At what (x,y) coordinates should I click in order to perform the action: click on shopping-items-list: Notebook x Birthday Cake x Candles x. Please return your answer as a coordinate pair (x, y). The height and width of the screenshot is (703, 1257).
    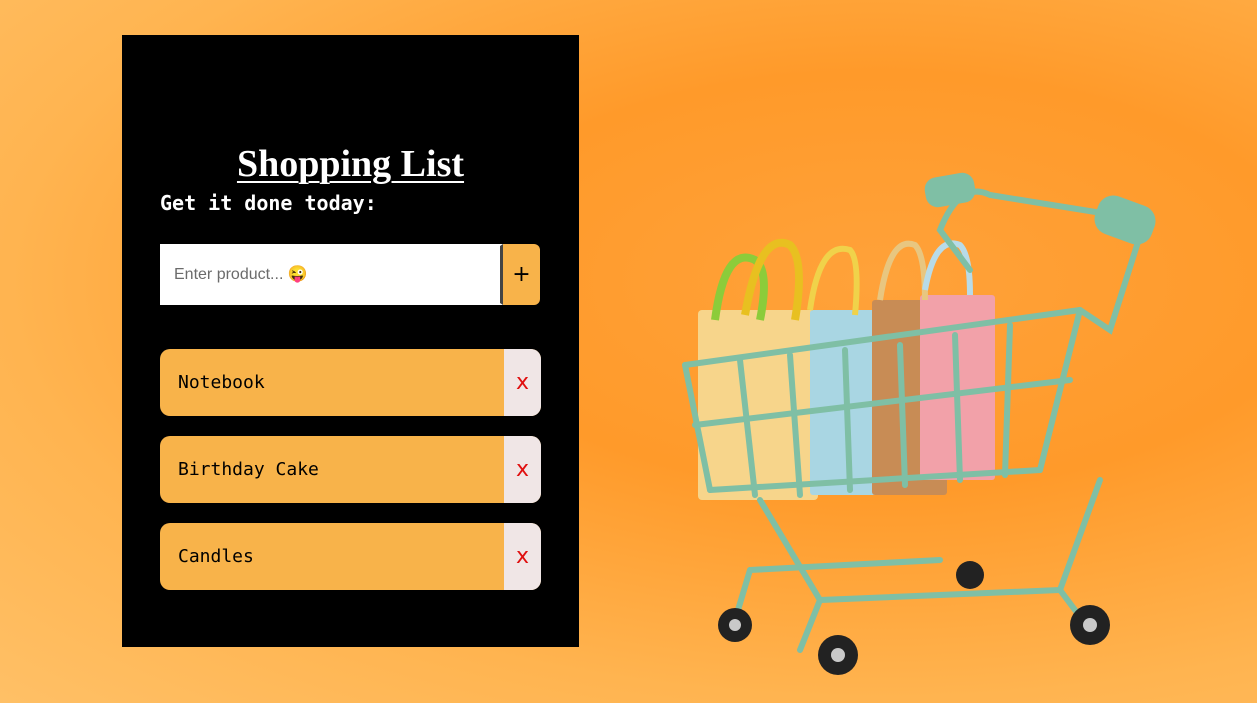
    Looking at the image, I should click on (350, 479).